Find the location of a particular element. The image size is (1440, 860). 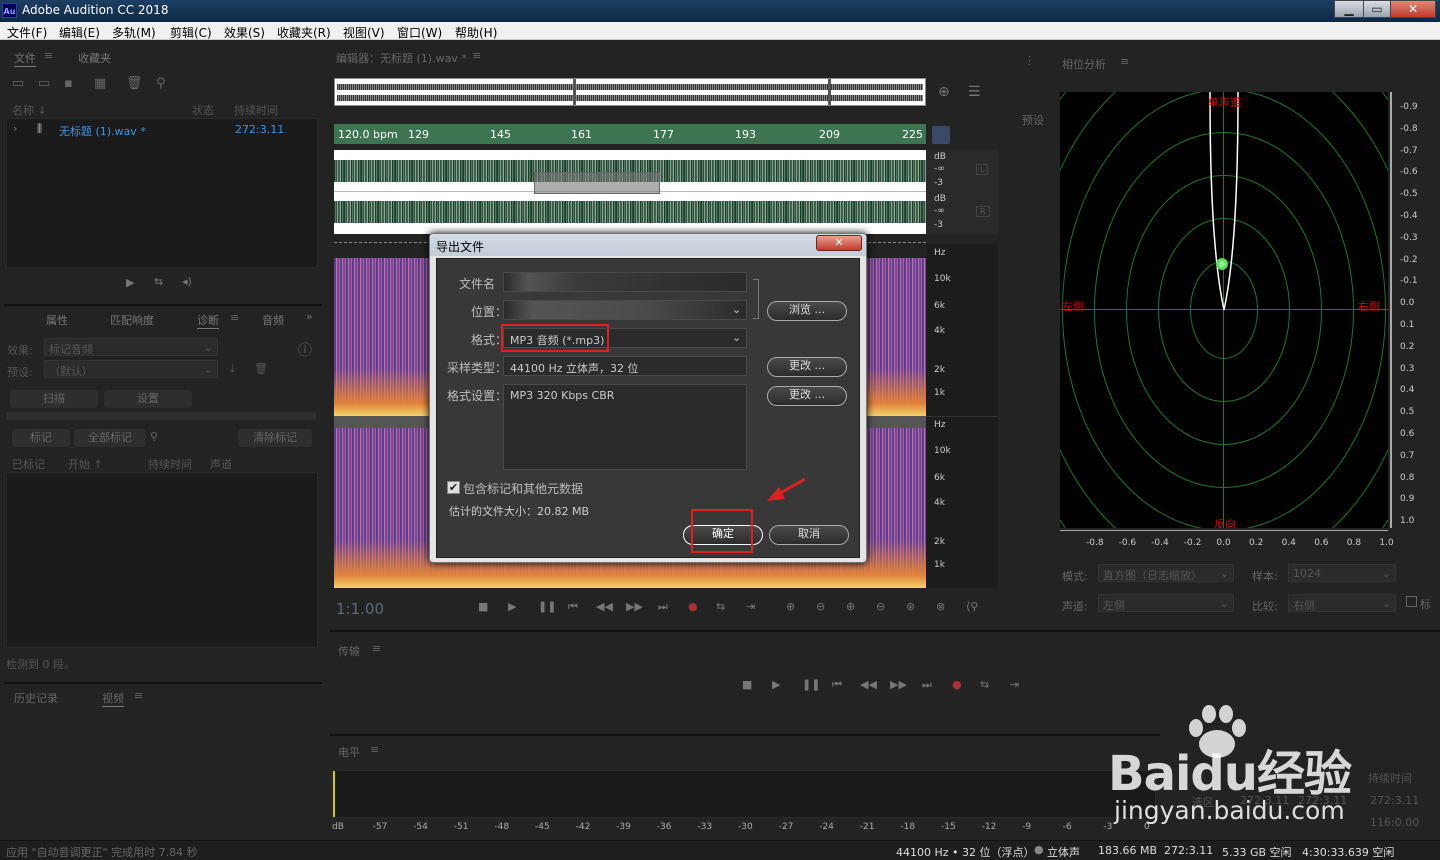

zoom-out-amplitude-icon: ⊖ is located at coordinates (820, 606).